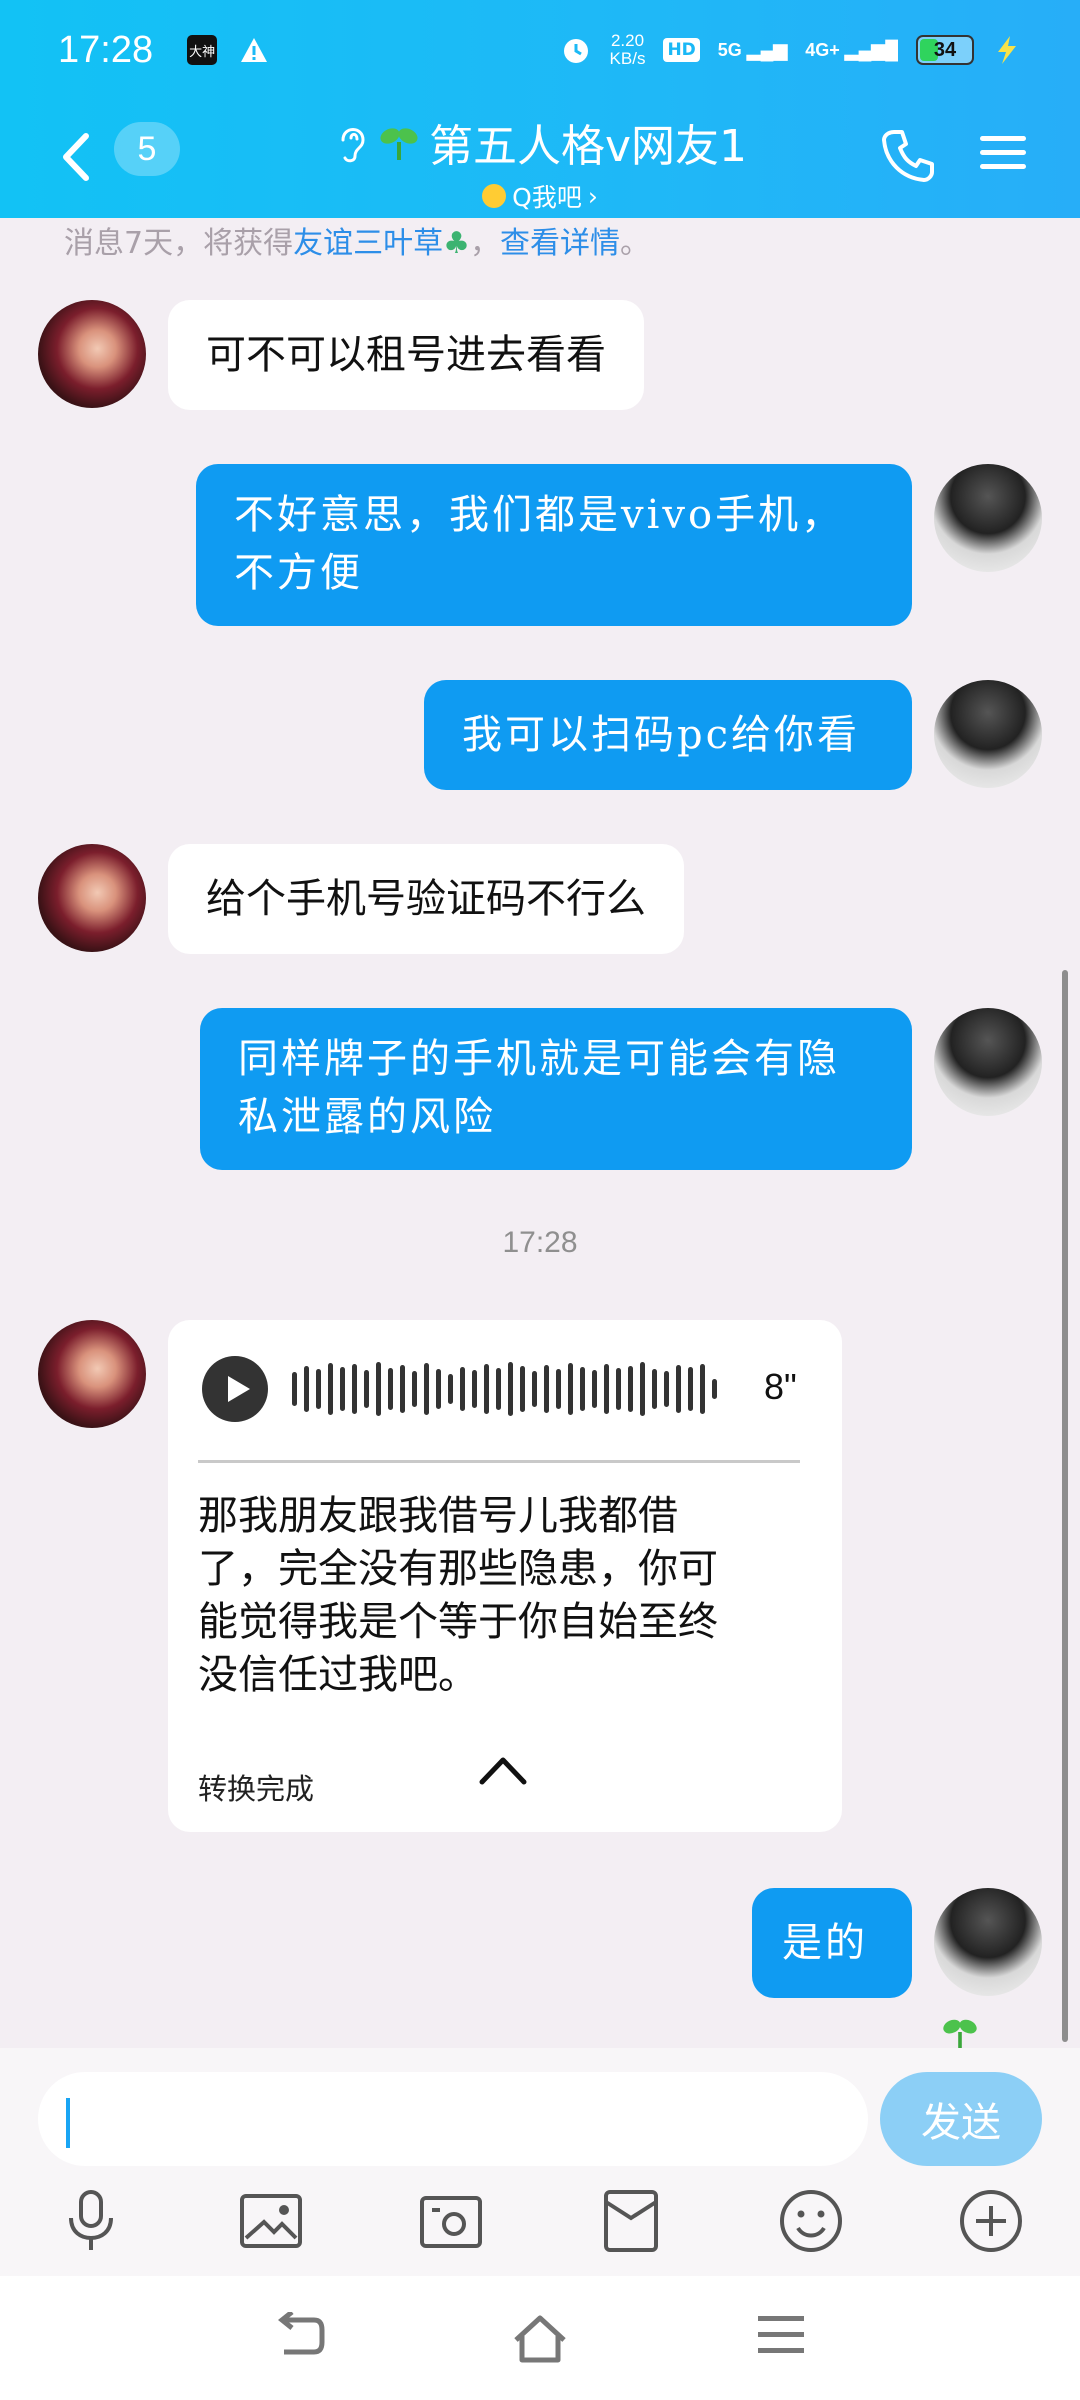  I want to click on back-nav-icon, so click(301, 2337).